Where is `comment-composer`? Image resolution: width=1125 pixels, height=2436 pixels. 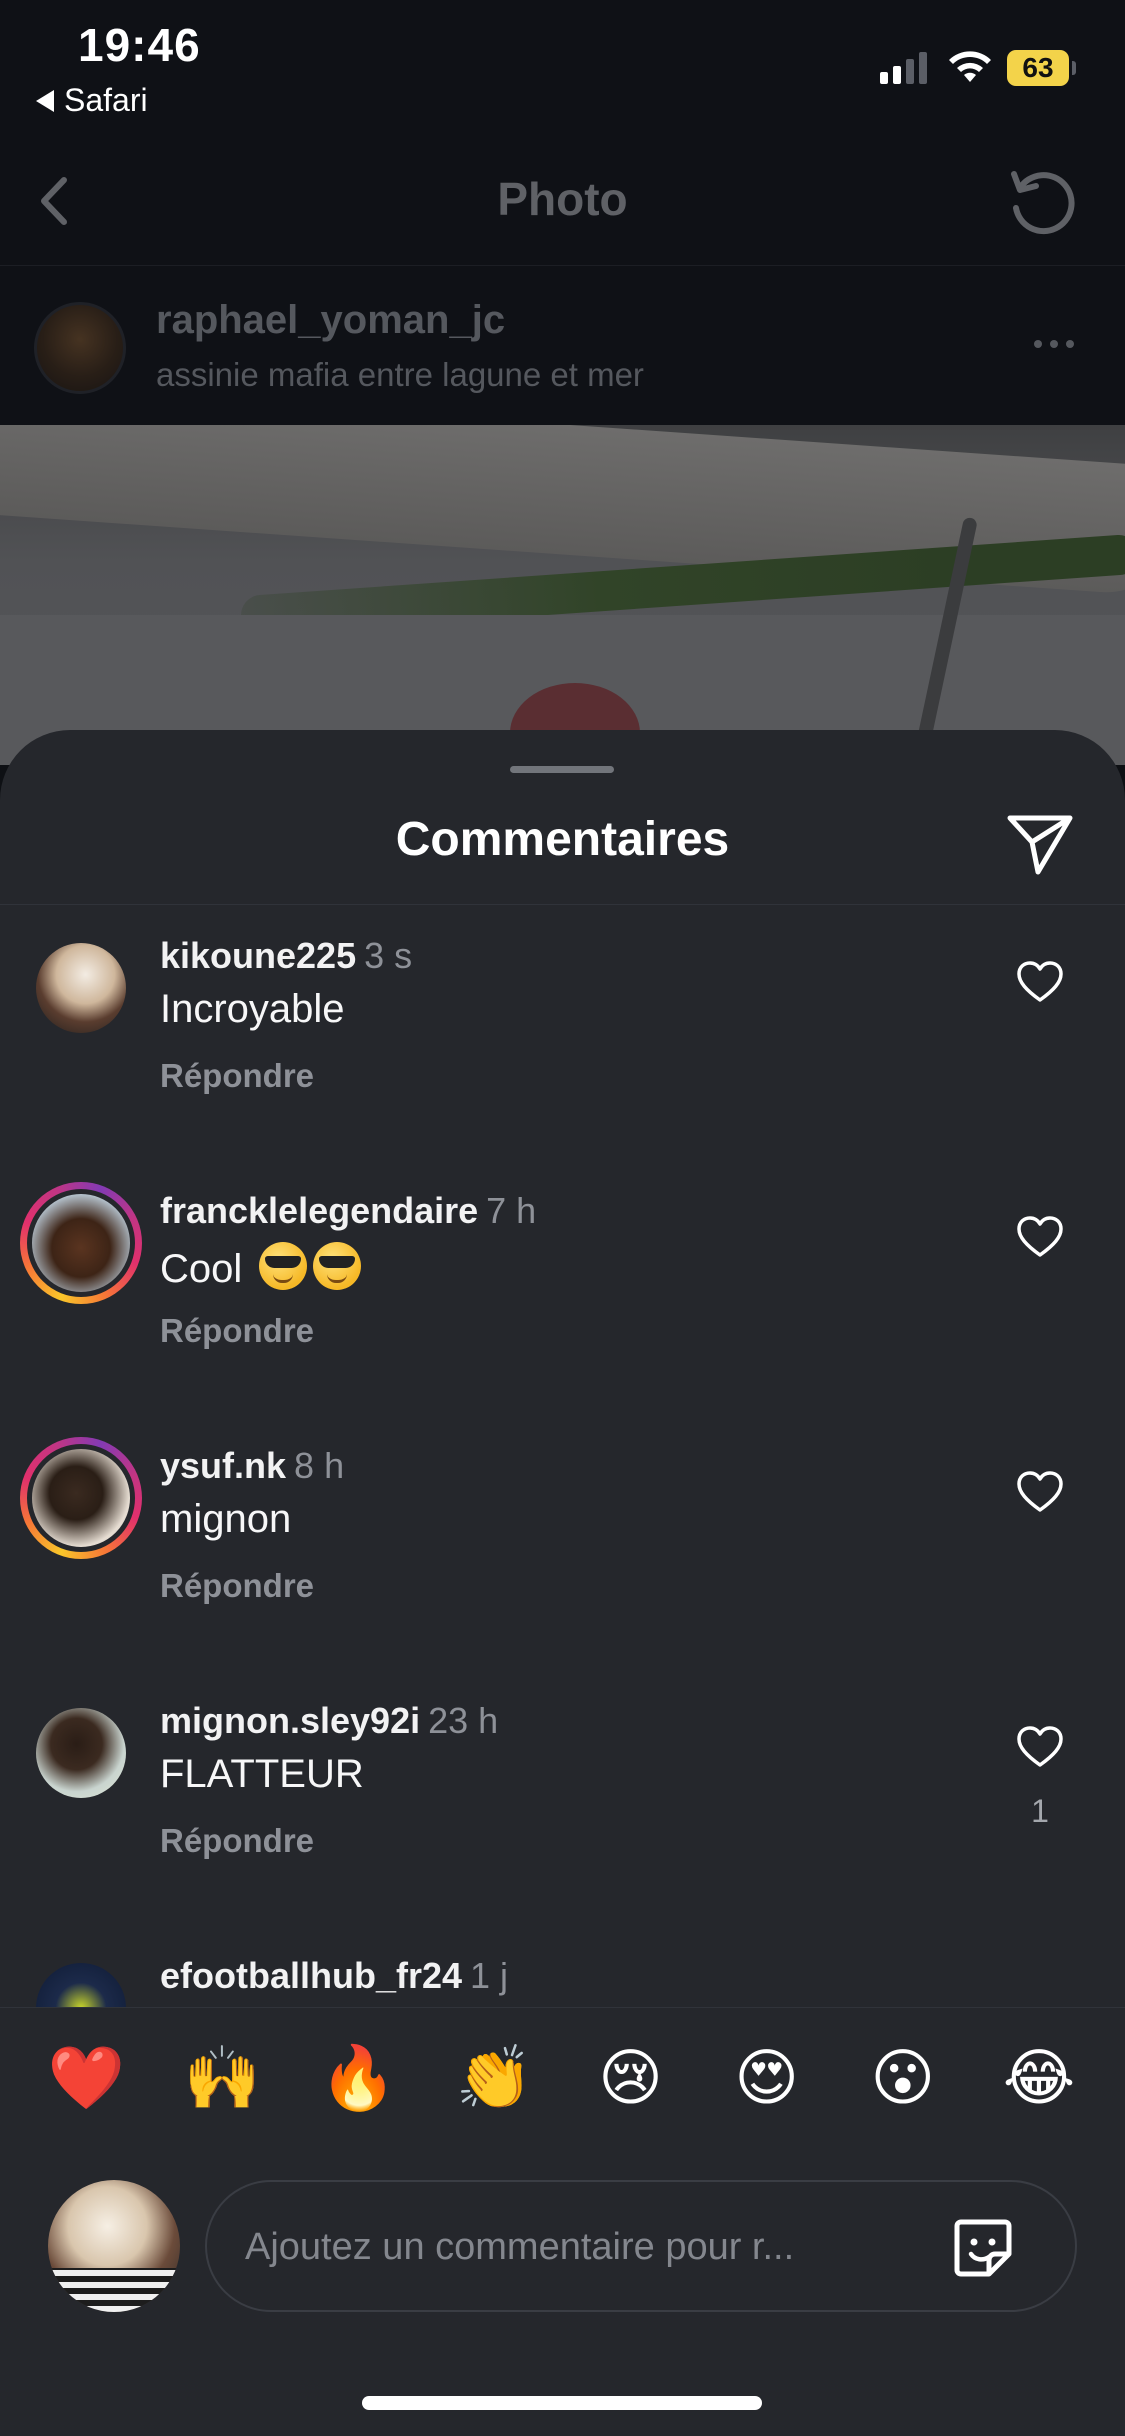
comment-composer is located at coordinates (641, 2246).